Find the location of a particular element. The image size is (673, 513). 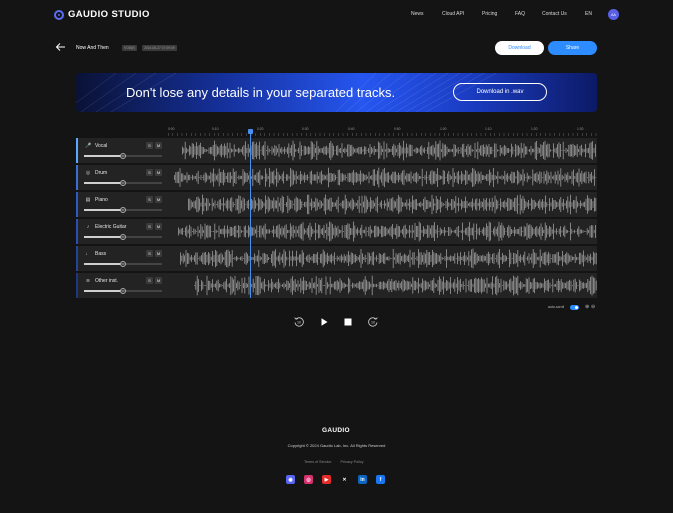

ruler-label: 0:40 is located at coordinates (351, 129).